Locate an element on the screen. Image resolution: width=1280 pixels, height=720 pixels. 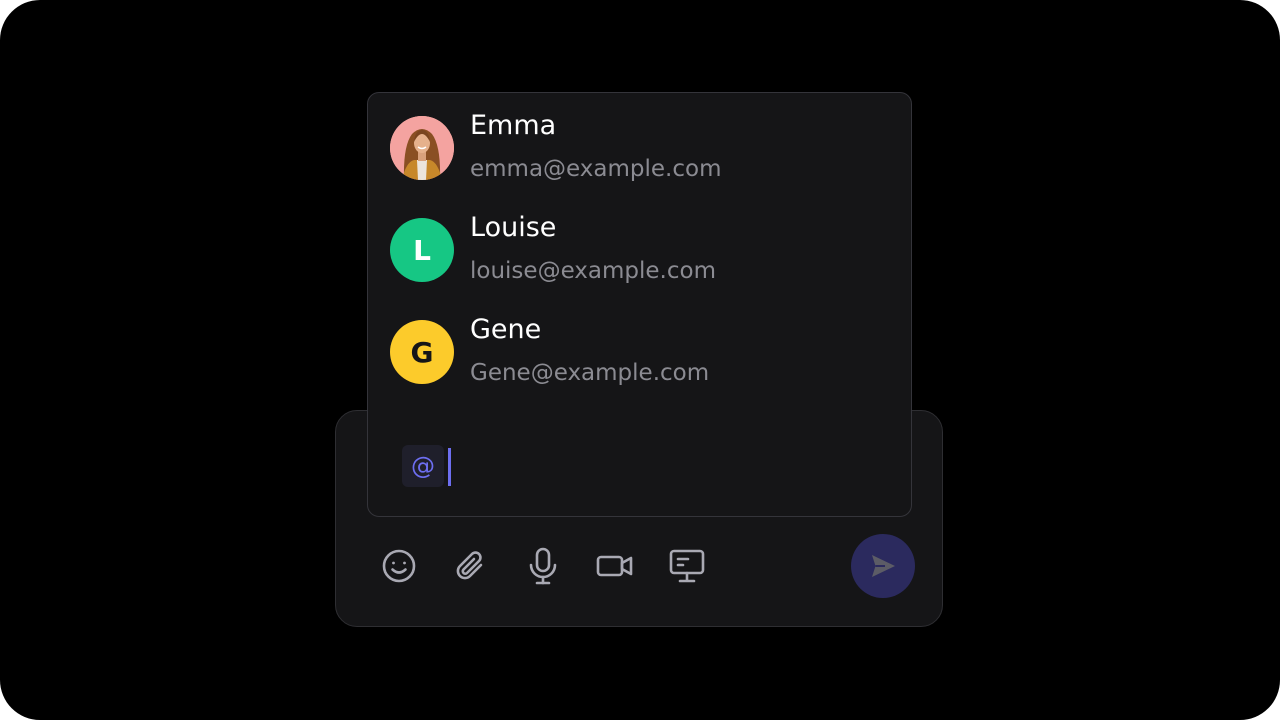
mention-option-louise: L Louise louise@example.com is located at coordinates (640, 251).